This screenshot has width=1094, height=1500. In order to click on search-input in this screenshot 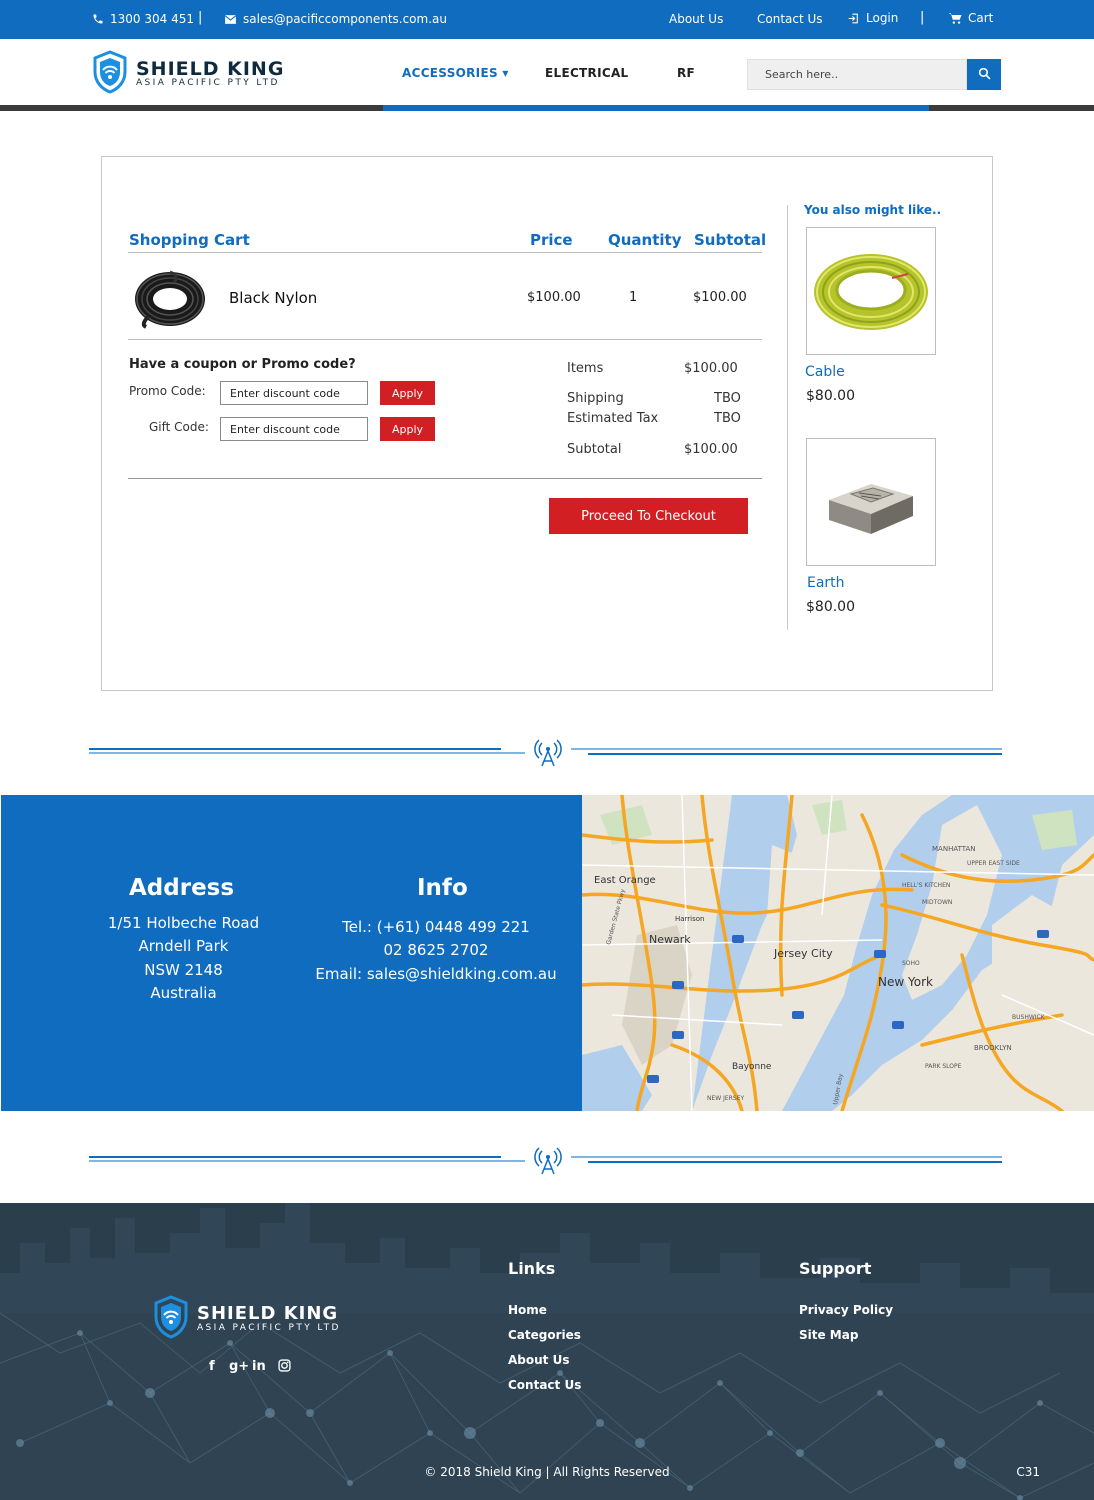, I will do `click(857, 74)`.